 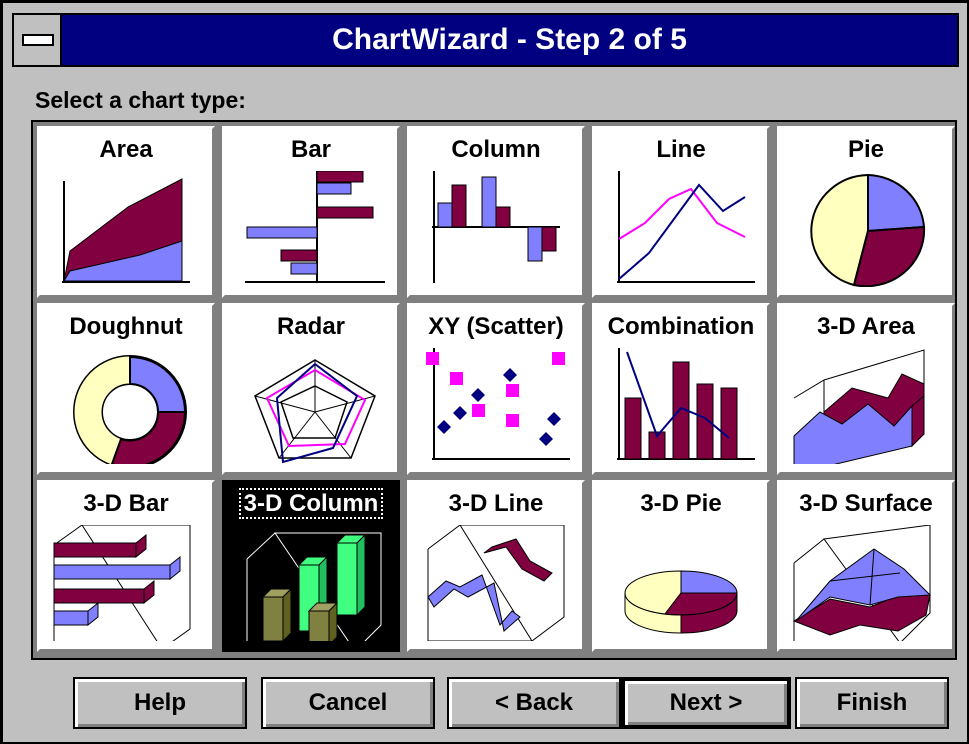 I want to click on 3d-pie-chart-icon, so click(x=681, y=602).